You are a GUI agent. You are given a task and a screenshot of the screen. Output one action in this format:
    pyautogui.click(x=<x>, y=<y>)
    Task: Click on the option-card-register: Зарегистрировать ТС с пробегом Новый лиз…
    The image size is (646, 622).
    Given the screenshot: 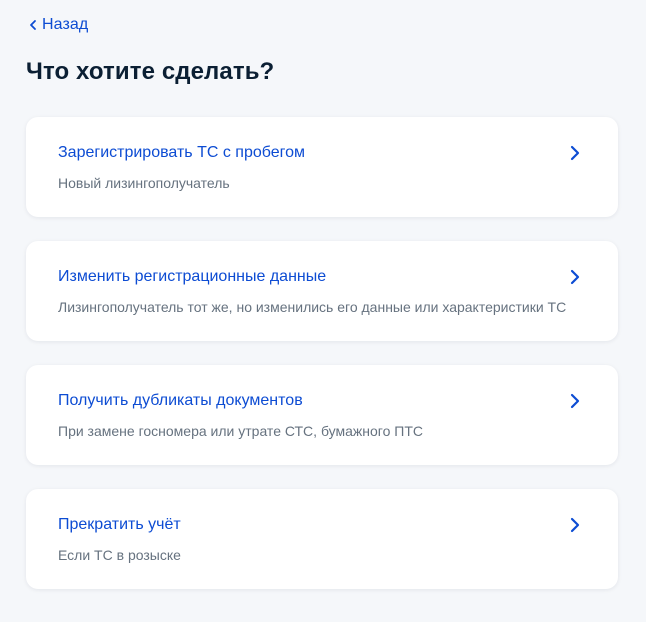 What is the action you would take?
    pyautogui.click(x=322, y=167)
    